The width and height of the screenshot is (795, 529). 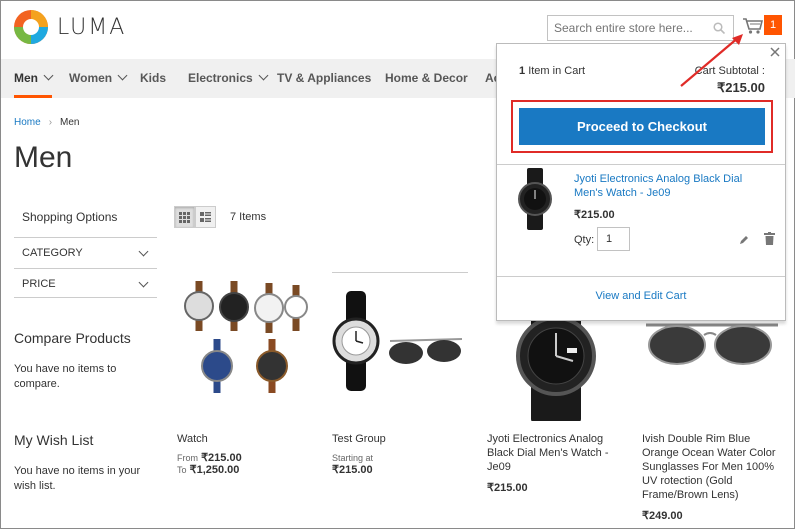 I want to click on filter-category: CATEGORY, so click(x=85, y=252).